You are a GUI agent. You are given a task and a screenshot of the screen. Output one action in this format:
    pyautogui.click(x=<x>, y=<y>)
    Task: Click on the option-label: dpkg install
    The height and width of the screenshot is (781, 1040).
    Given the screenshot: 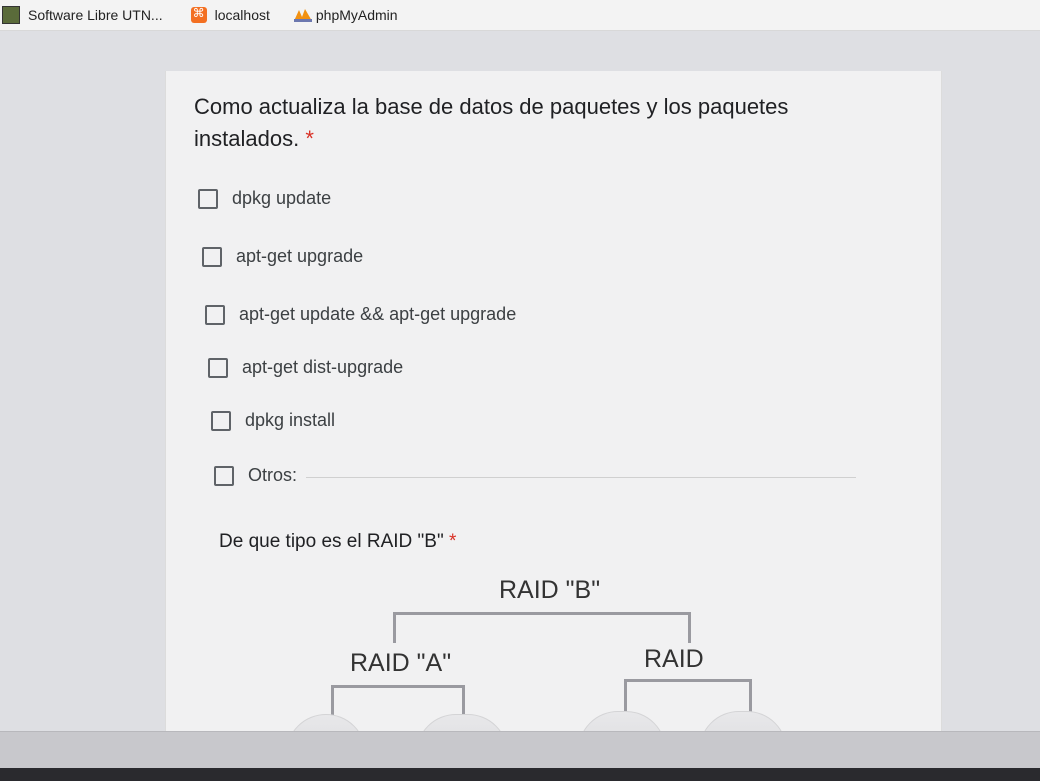 What is the action you would take?
    pyautogui.click(x=290, y=420)
    